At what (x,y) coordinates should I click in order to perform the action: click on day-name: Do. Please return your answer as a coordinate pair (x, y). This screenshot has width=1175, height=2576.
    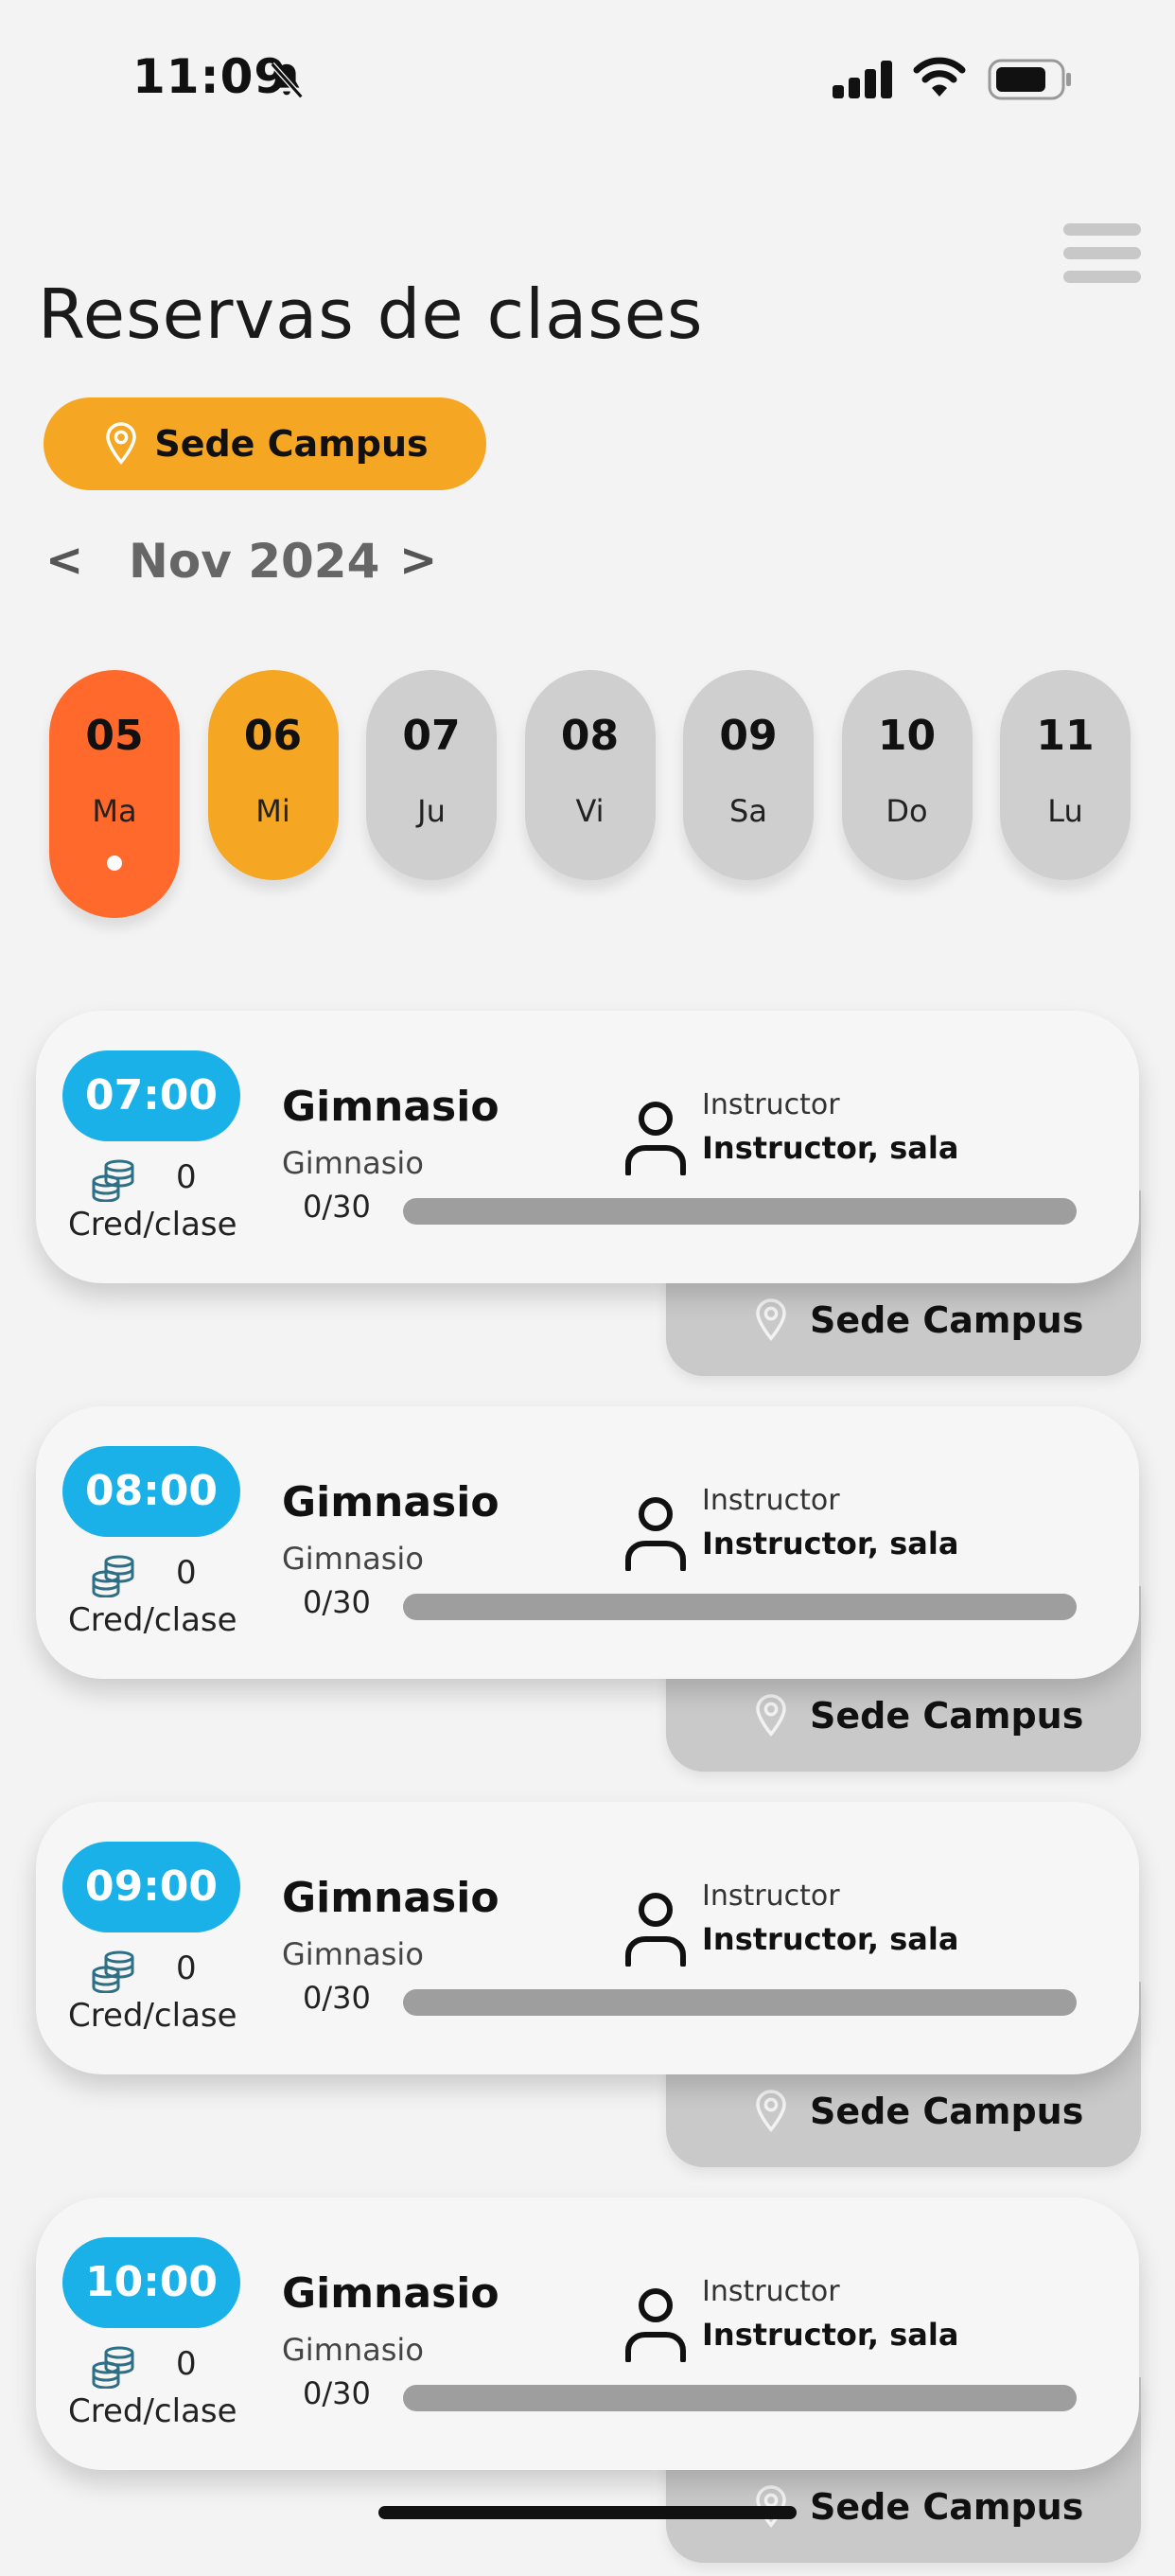
    Looking at the image, I should click on (907, 811).